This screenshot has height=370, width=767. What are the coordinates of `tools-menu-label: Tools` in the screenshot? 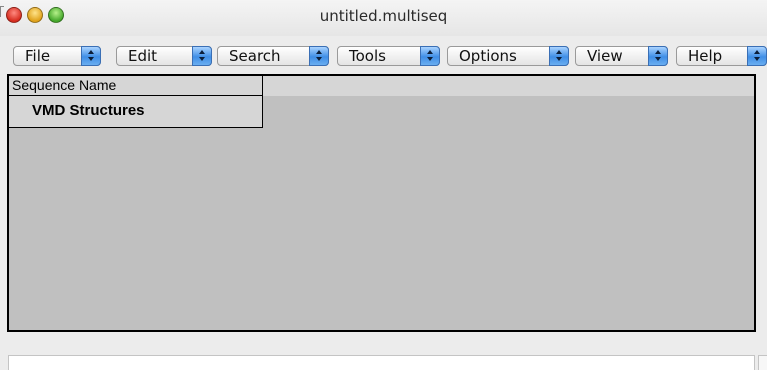 It's located at (367, 56).